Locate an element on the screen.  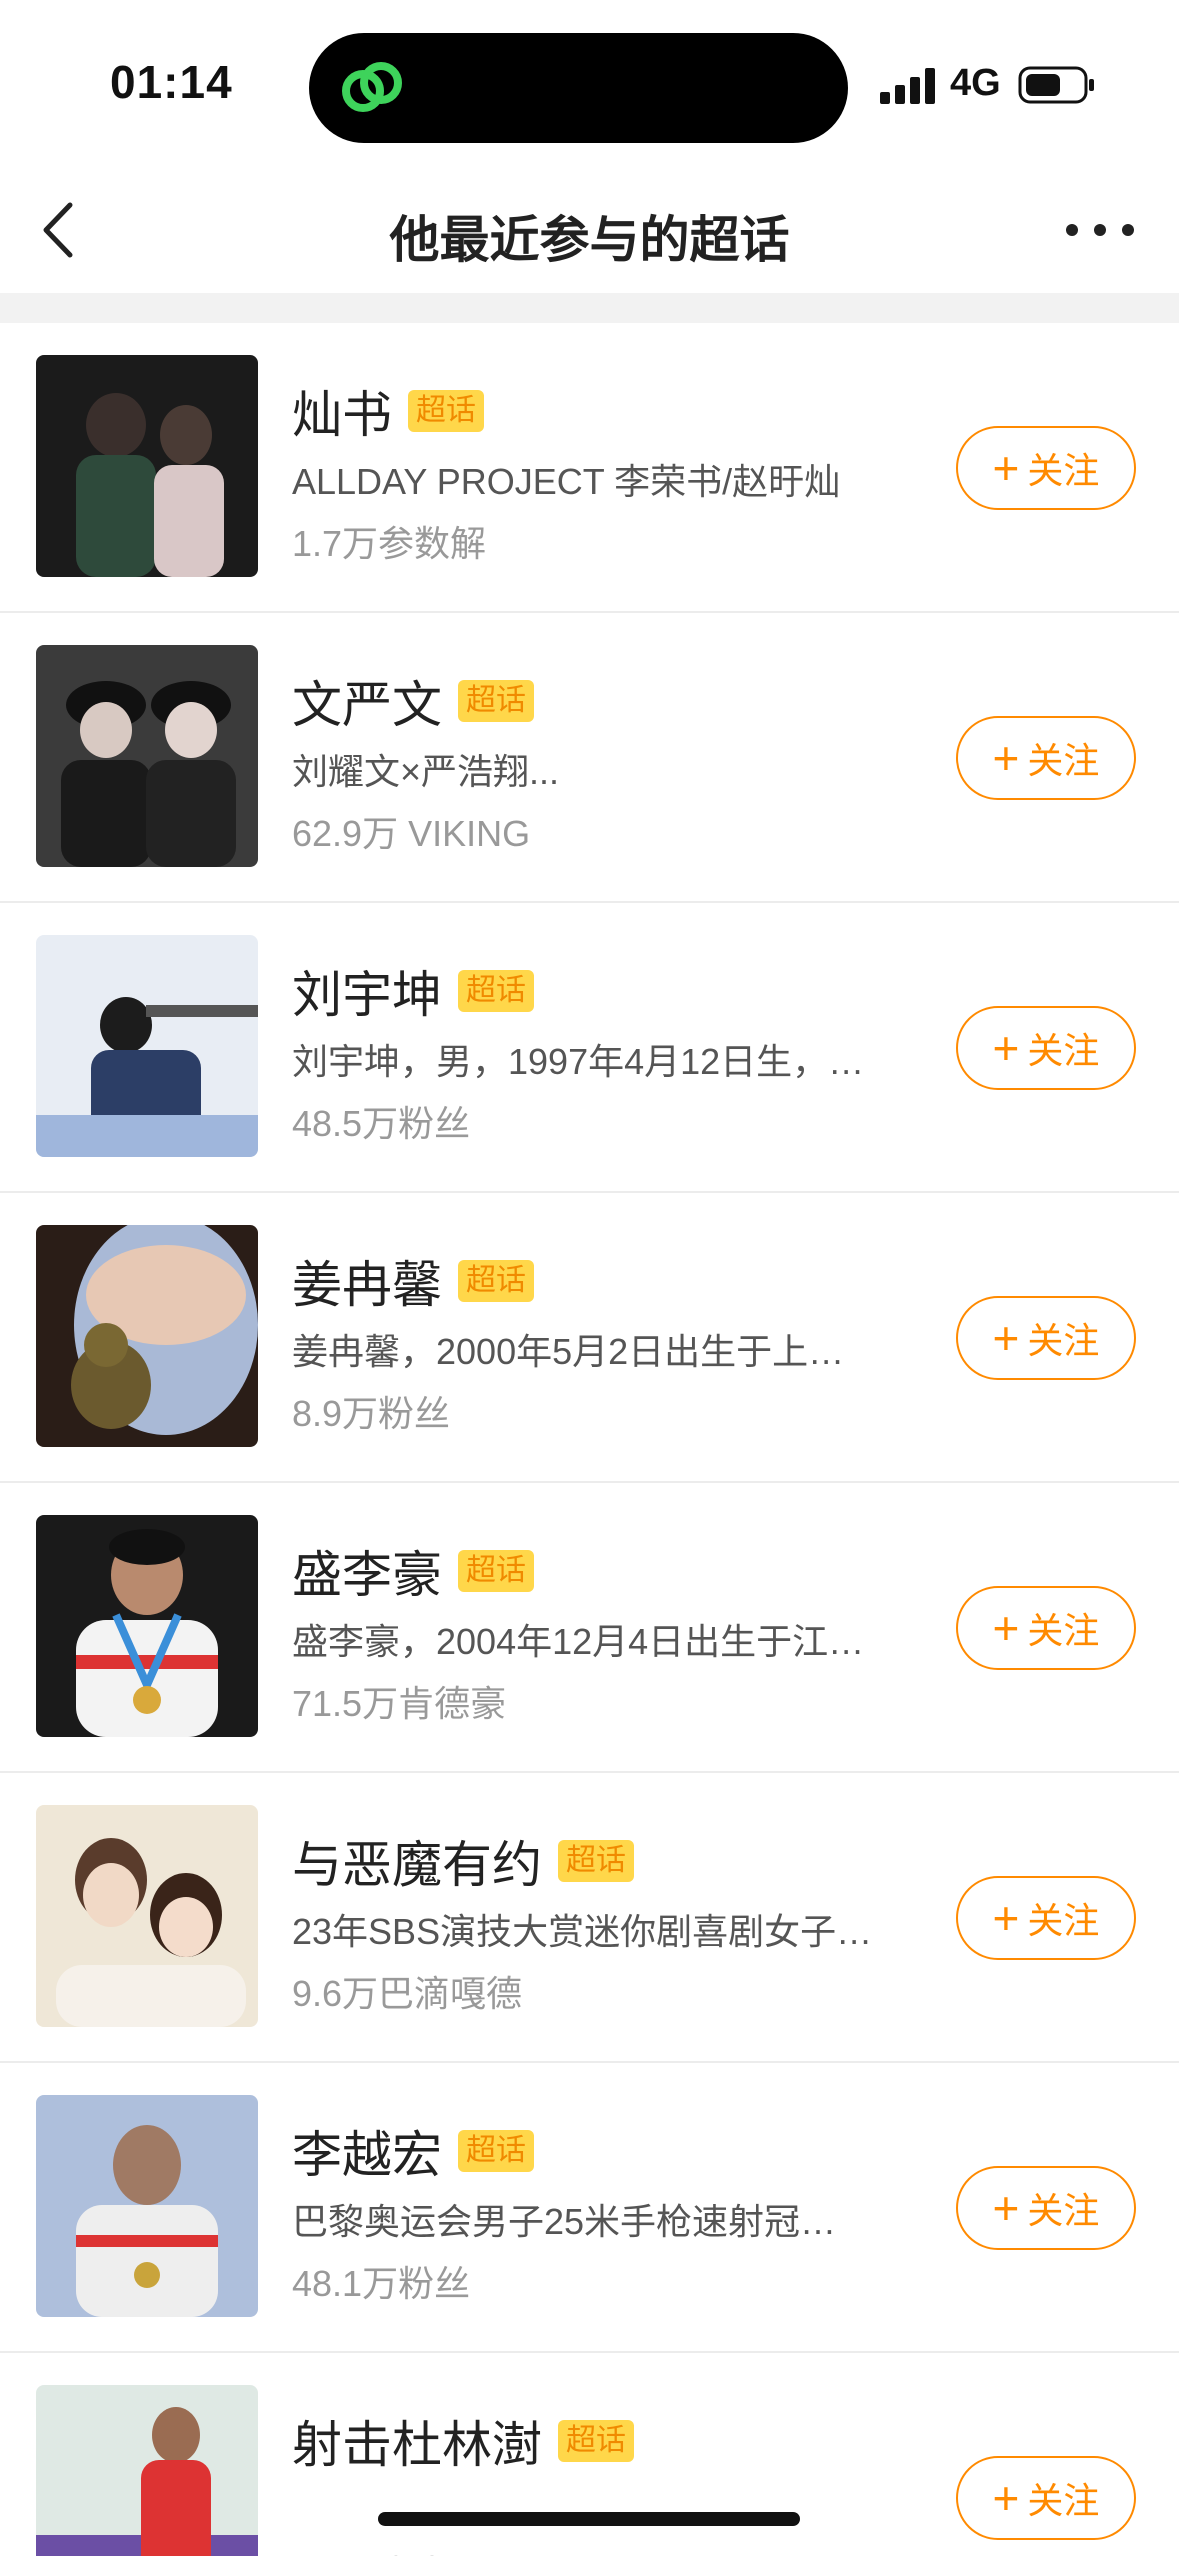
dynamic-island is located at coordinates (578, 88).